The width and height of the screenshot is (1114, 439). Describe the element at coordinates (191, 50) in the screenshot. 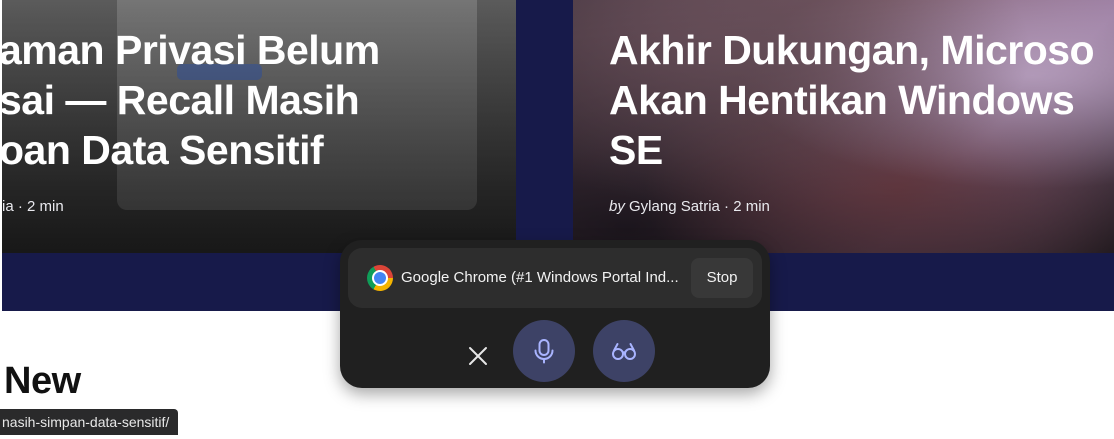

I see `title-line: aman Privasi Belum` at that location.